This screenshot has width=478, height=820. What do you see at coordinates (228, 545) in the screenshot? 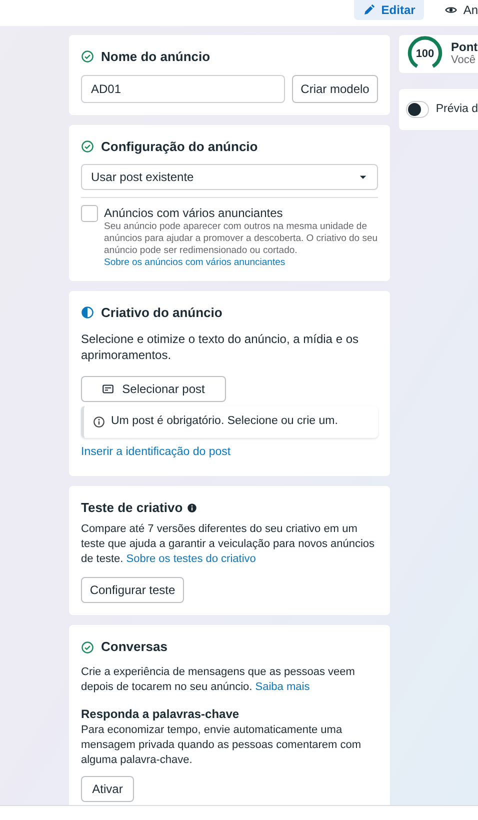
I see `description: Compare até 7 versões diferentes do seu criativo em um teste que ajuda a garantir a veiculação para novos anúncios de teste. Sobre os testes do criativo` at bounding box center [228, 545].